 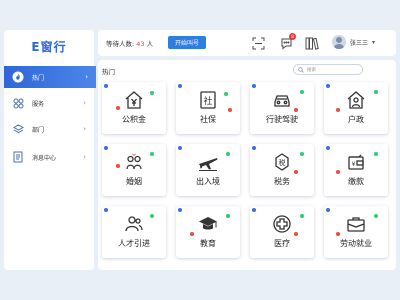 I want to click on service-card-taxation: 税 税务, so click(x=282, y=170).